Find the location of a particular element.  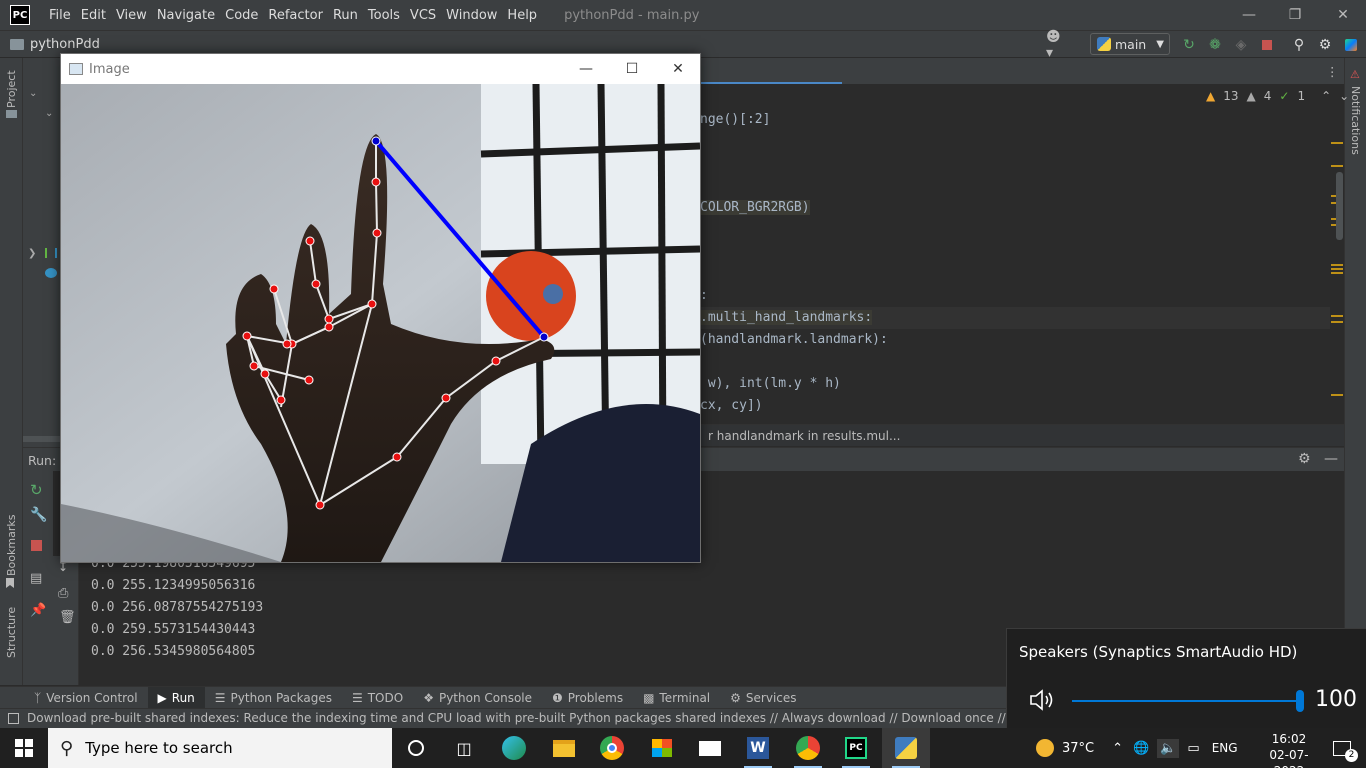

menu-navigate: Navigate is located at coordinates (186, 15).